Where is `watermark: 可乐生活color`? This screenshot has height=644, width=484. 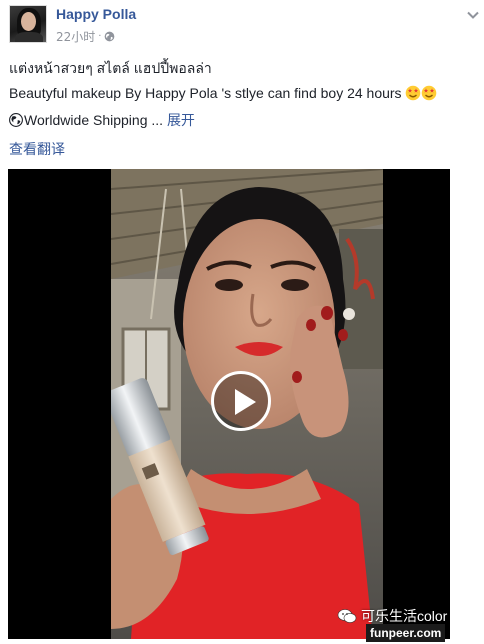
watermark: 可乐生活color is located at coordinates (392, 616).